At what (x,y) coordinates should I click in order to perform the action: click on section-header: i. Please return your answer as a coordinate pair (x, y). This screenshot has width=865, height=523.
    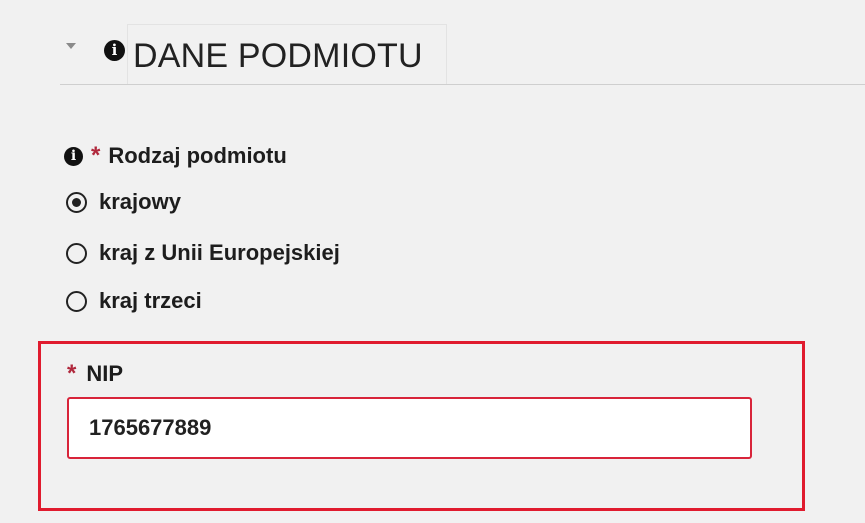
    Looking at the image, I should click on (114, 50).